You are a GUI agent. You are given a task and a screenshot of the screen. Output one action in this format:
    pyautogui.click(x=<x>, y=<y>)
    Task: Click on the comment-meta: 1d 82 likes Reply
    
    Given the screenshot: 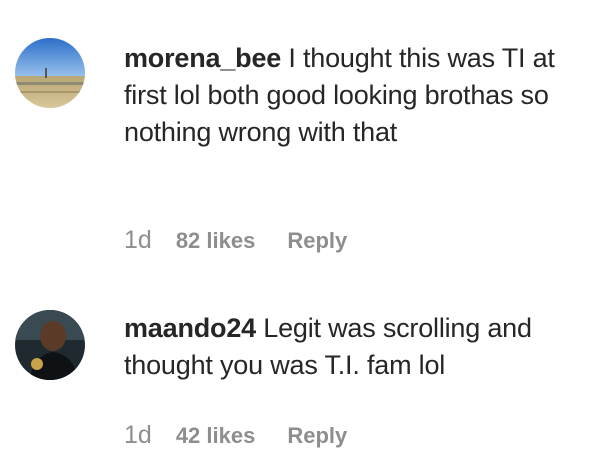 What is the action you would take?
    pyautogui.click(x=235, y=240)
    